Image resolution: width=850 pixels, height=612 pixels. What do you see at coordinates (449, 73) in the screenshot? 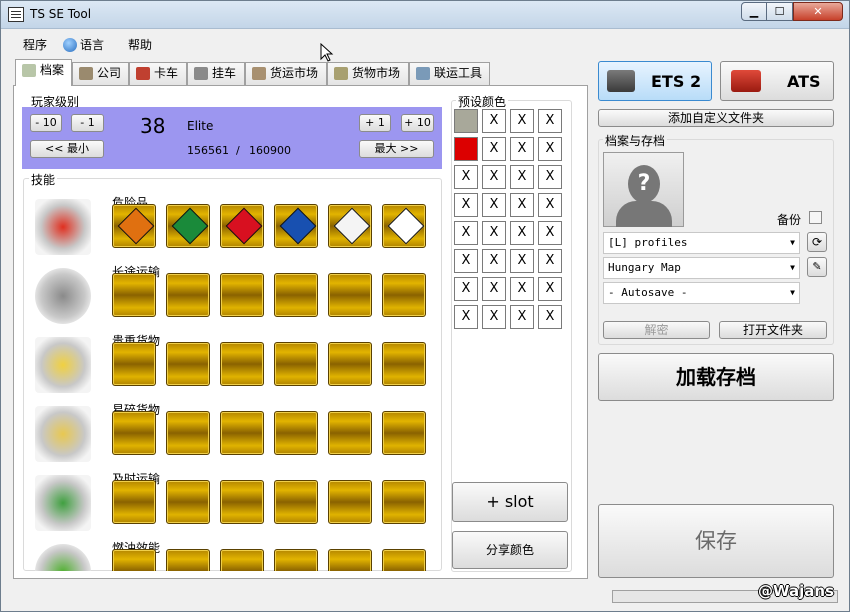
I see `tab-convoy-tools: 联运工具` at bounding box center [449, 73].